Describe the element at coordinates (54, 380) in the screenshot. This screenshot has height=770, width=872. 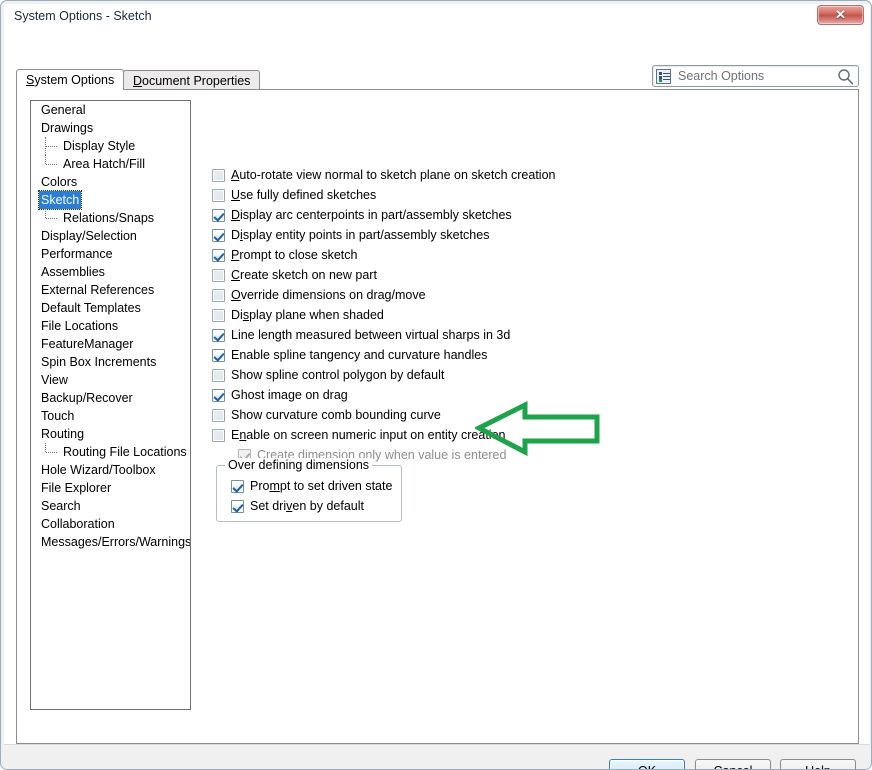
I see `tree-item-label: View` at that location.